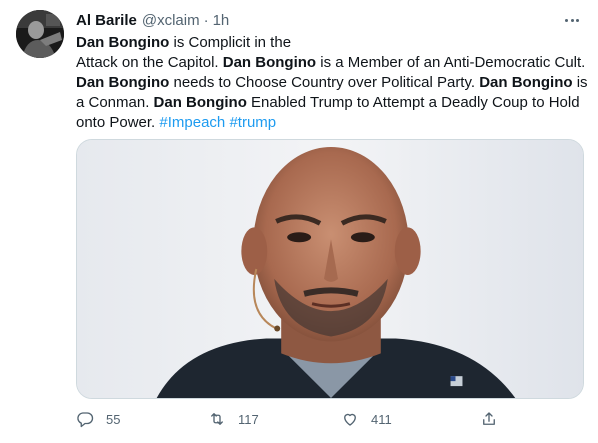 The width and height of the screenshot is (598, 443). What do you see at coordinates (330, 123) in the screenshot?
I see `tweet-text-line: onto Power. #Impeach #trump` at bounding box center [330, 123].